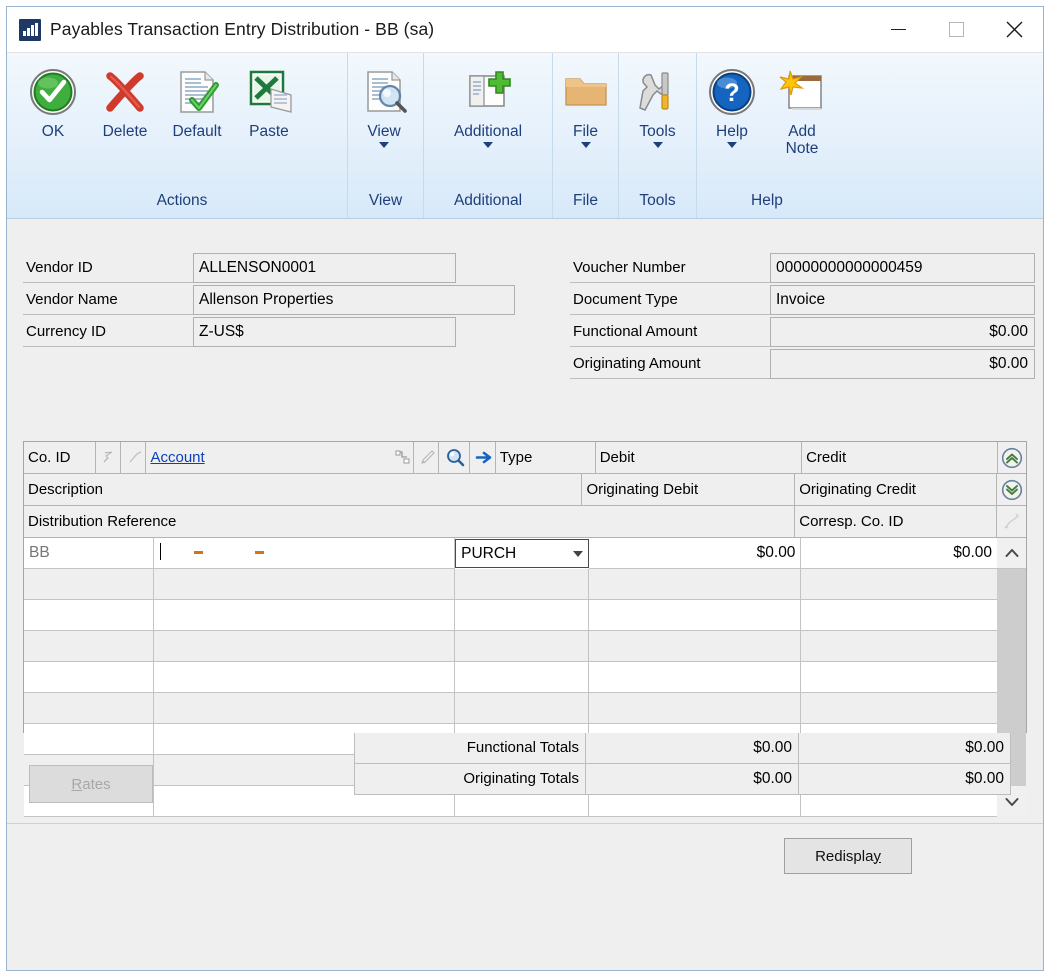 This screenshot has height=977, width=1050. Describe the element at coordinates (896, 489) in the screenshot. I see `column-header-originating-credit: Originating Credit` at that location.